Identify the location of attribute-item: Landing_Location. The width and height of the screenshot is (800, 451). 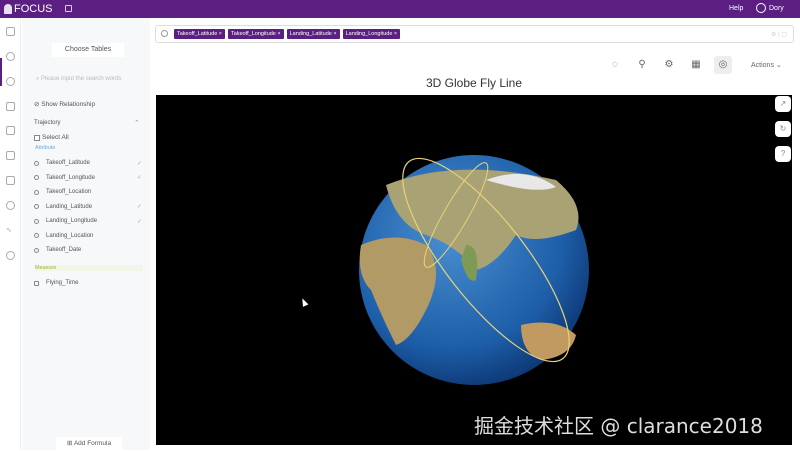
(88, 236).